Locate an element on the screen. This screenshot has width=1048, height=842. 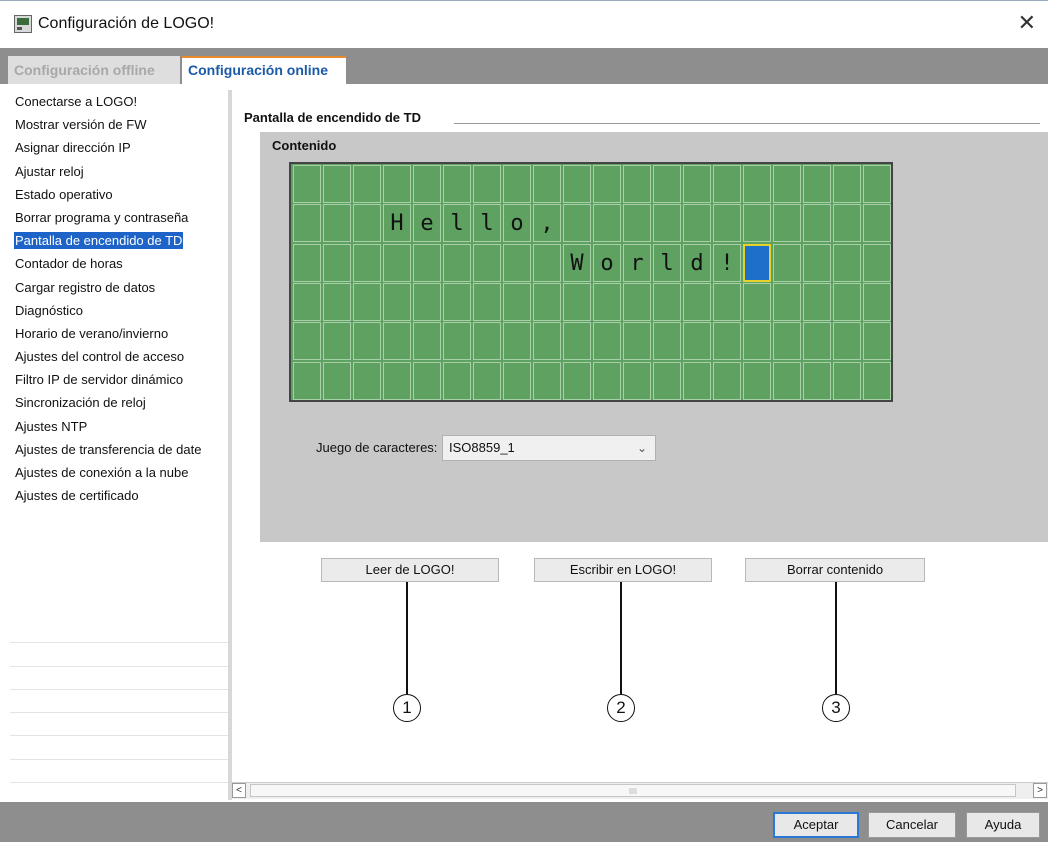
horizontal-scrollbar: < > is located at coordinates (640, 790).